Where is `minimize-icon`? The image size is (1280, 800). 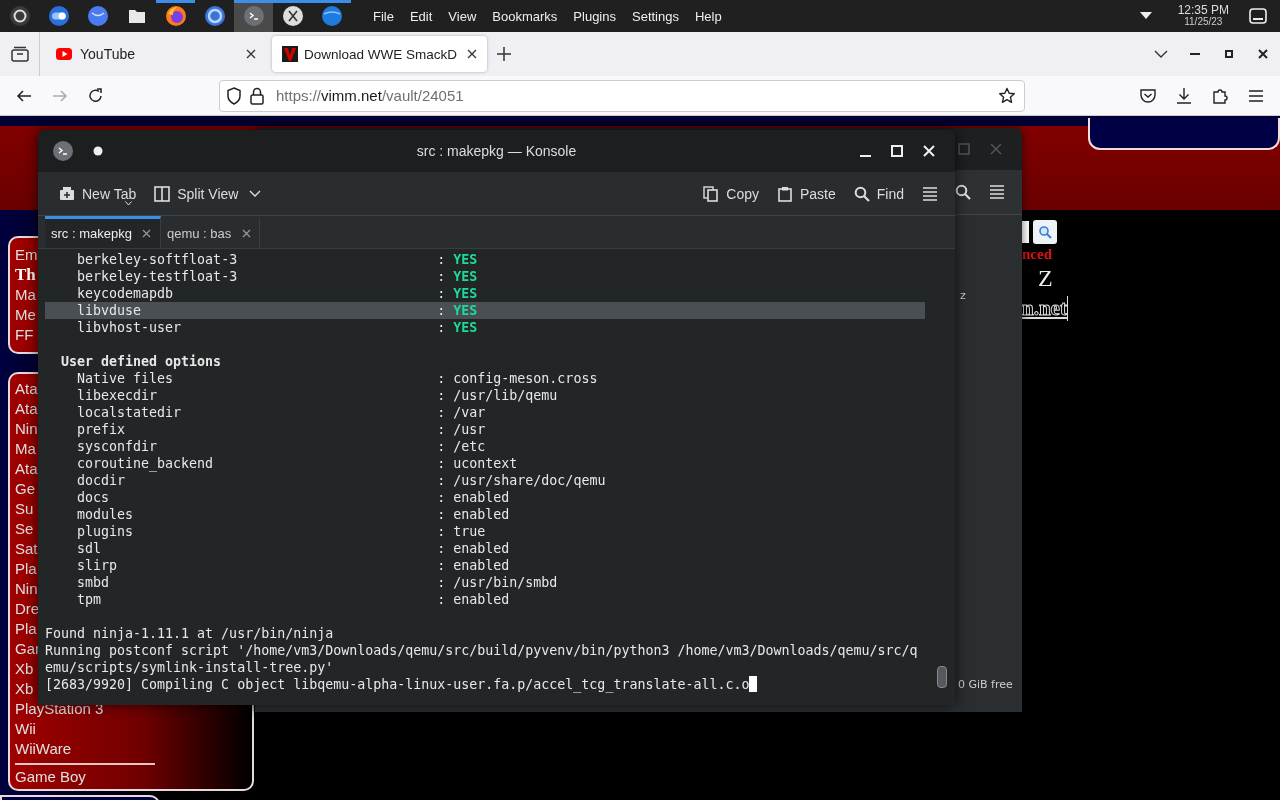 minimize-icon is located at coordinates (865, 155).